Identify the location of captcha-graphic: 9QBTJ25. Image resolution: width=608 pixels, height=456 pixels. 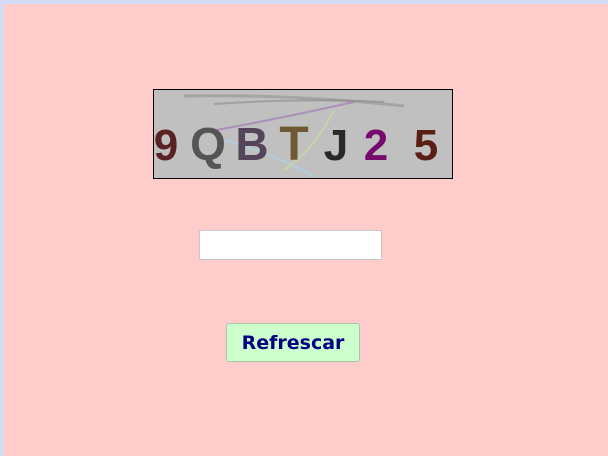
(296, 135).